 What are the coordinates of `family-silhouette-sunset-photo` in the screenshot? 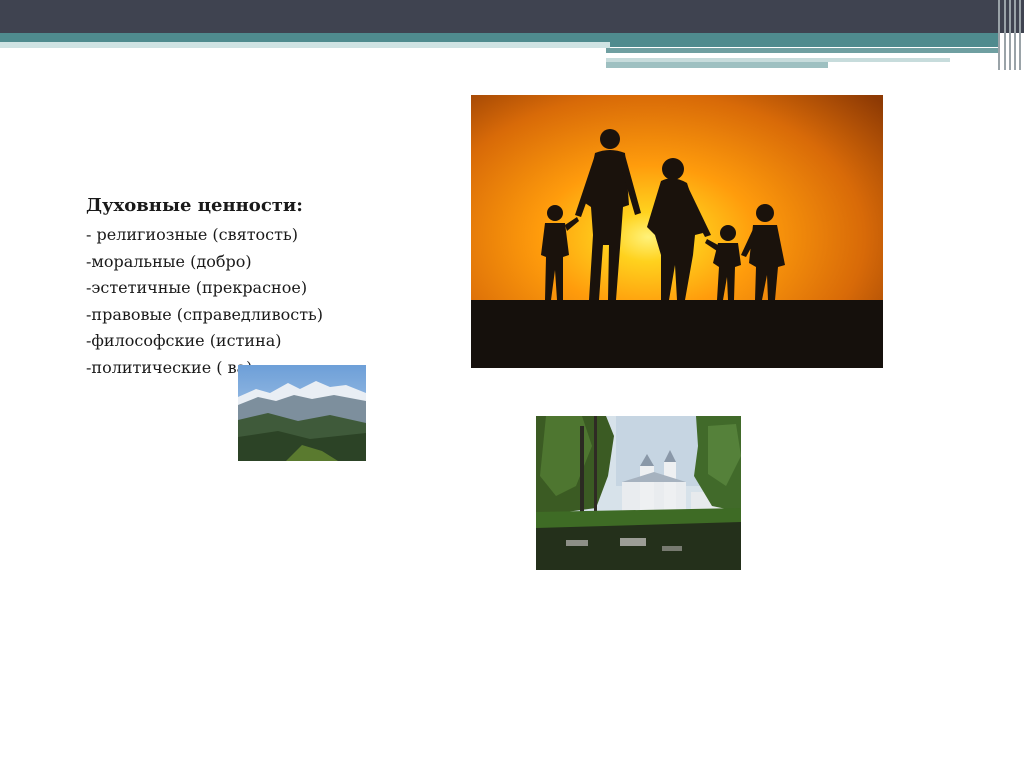 It's located at (677, 231).